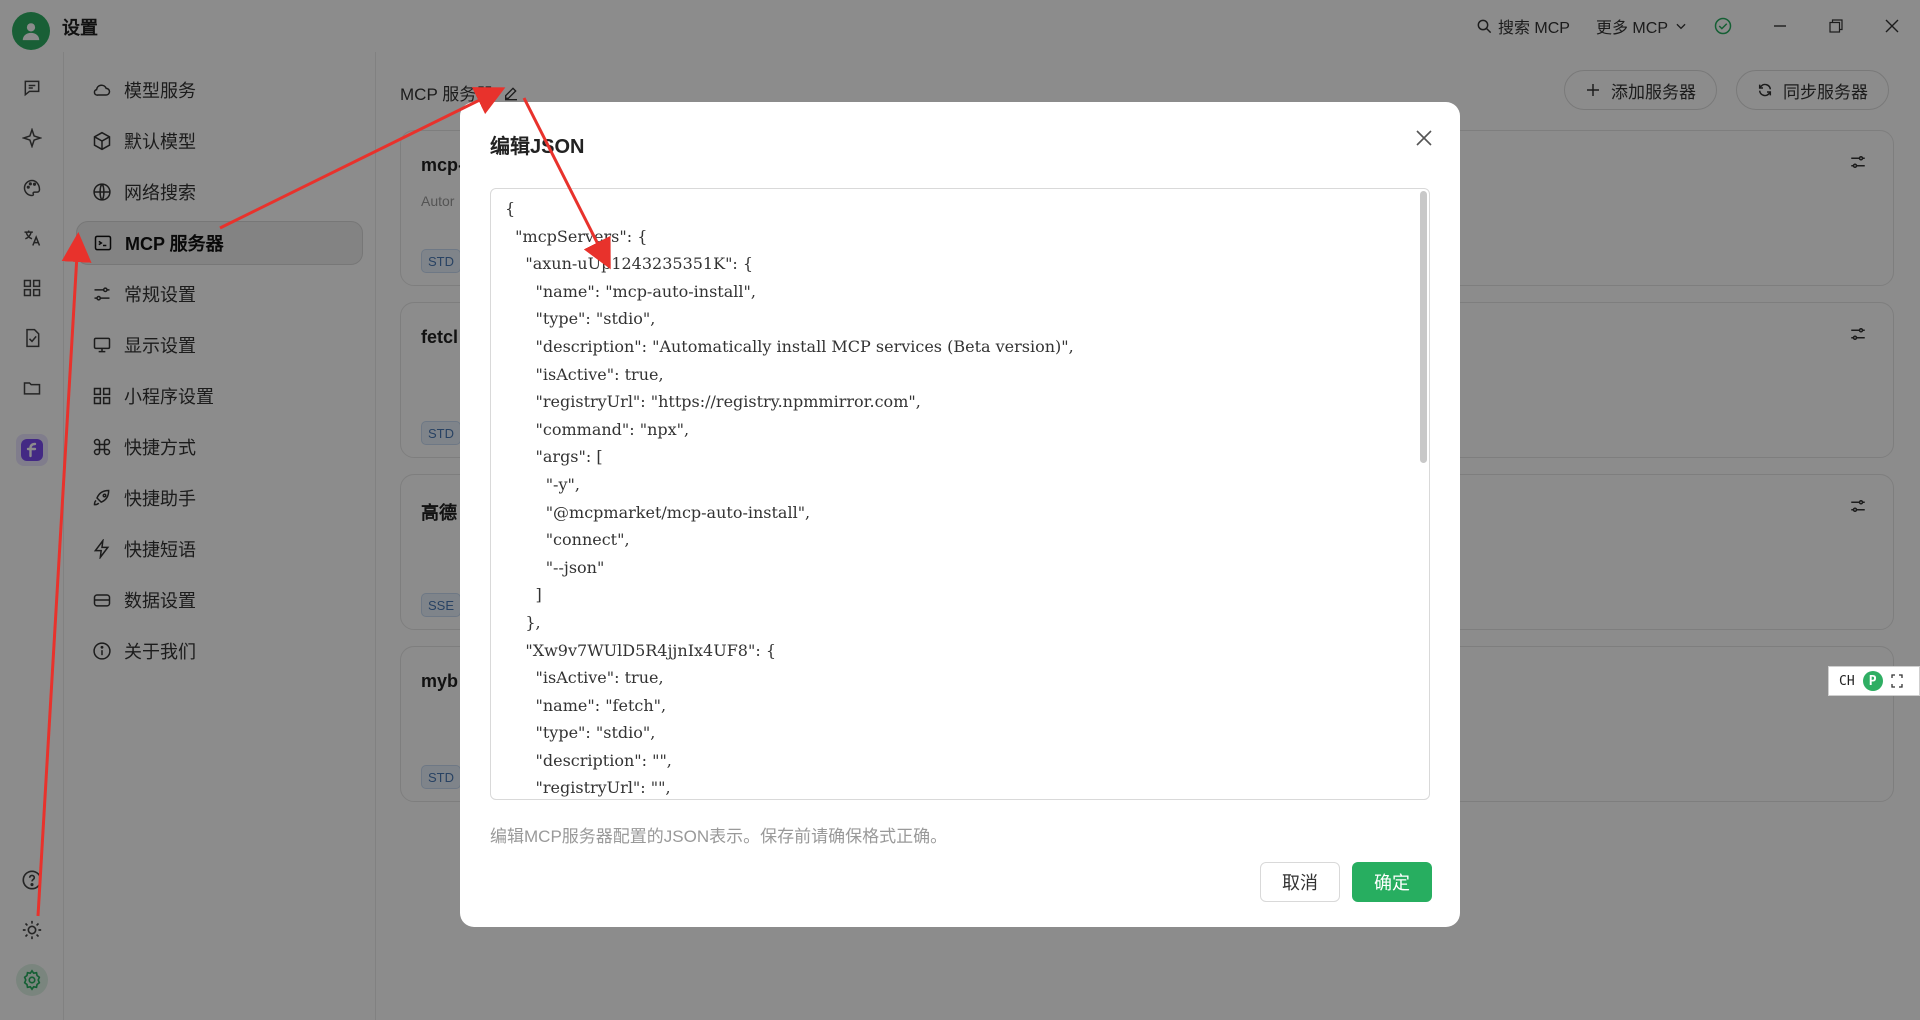 The height and width of the screenshot is (1020, 1920). Describe the element at coordinates (1392, 882) in the screenshot. I see `confirm-button: 确定` at that location.